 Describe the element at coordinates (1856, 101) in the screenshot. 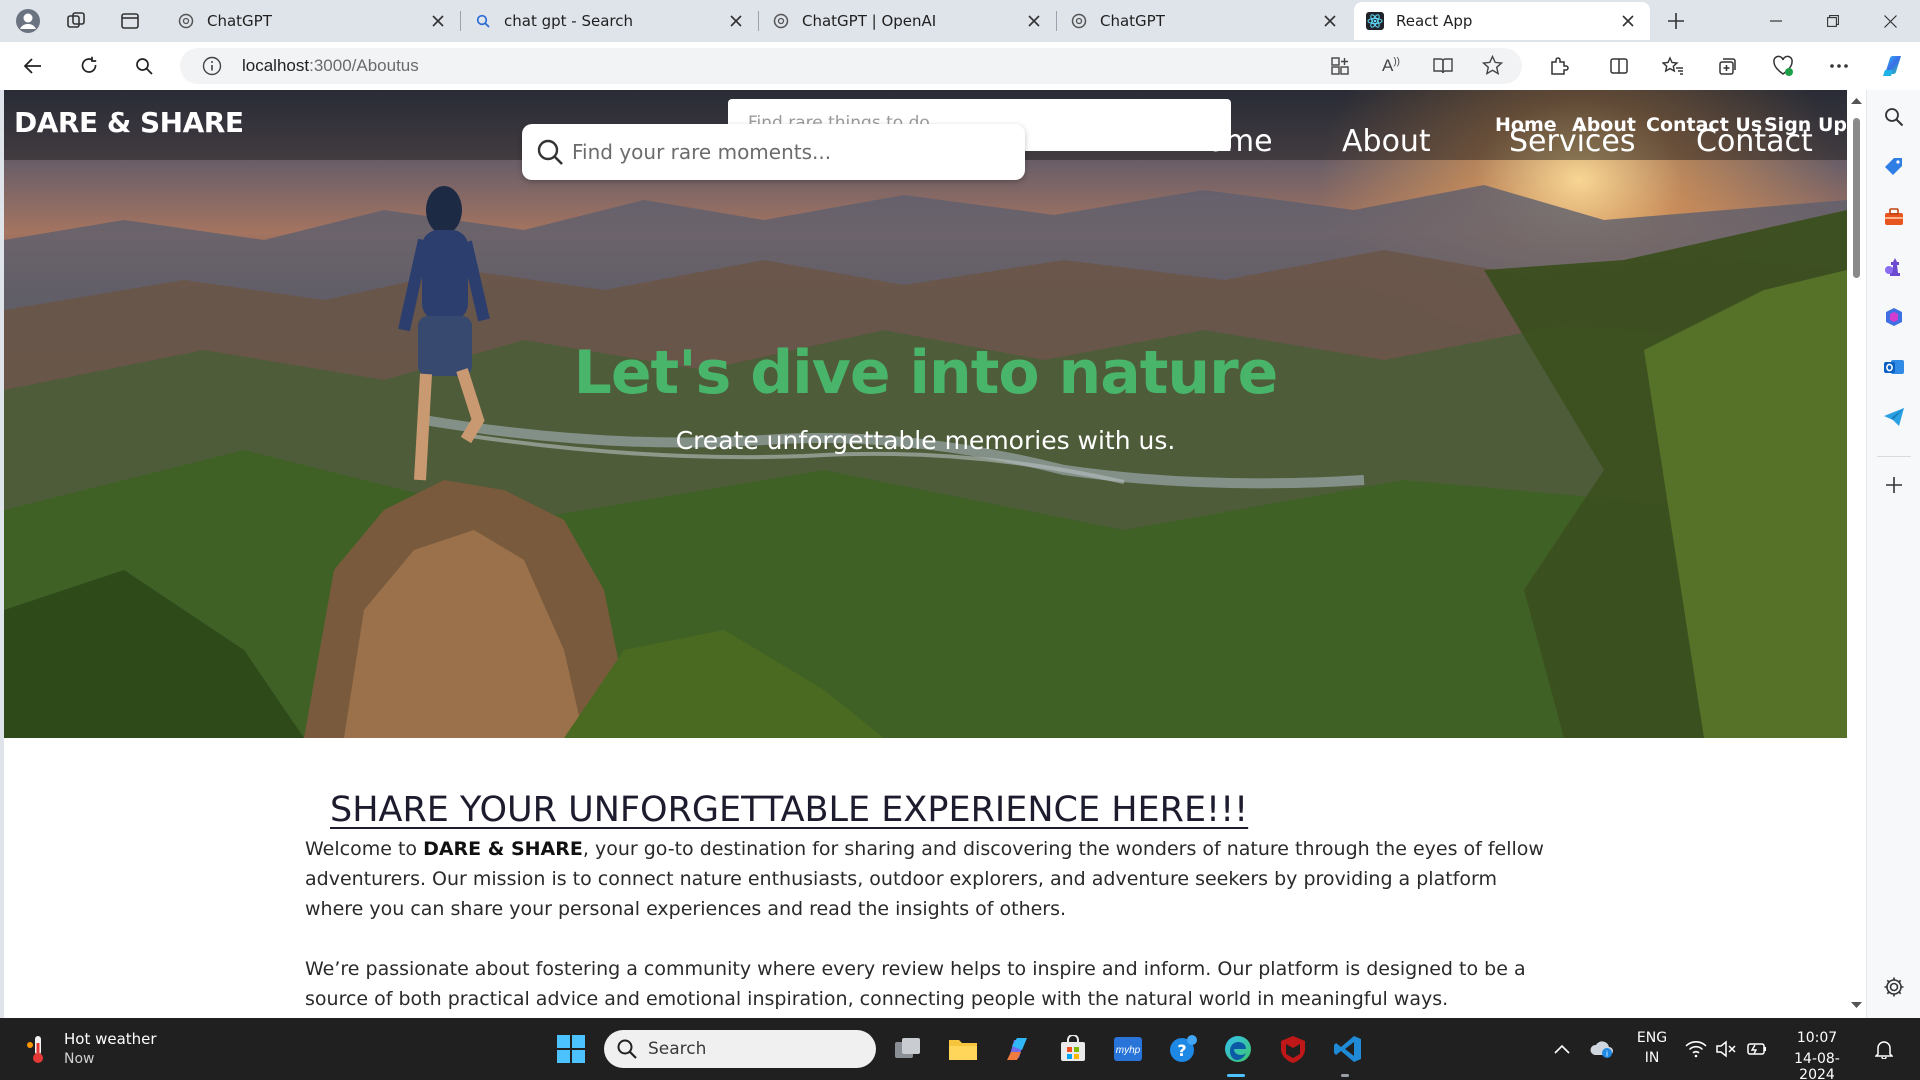

I see `scroll-up-icon` at that location.